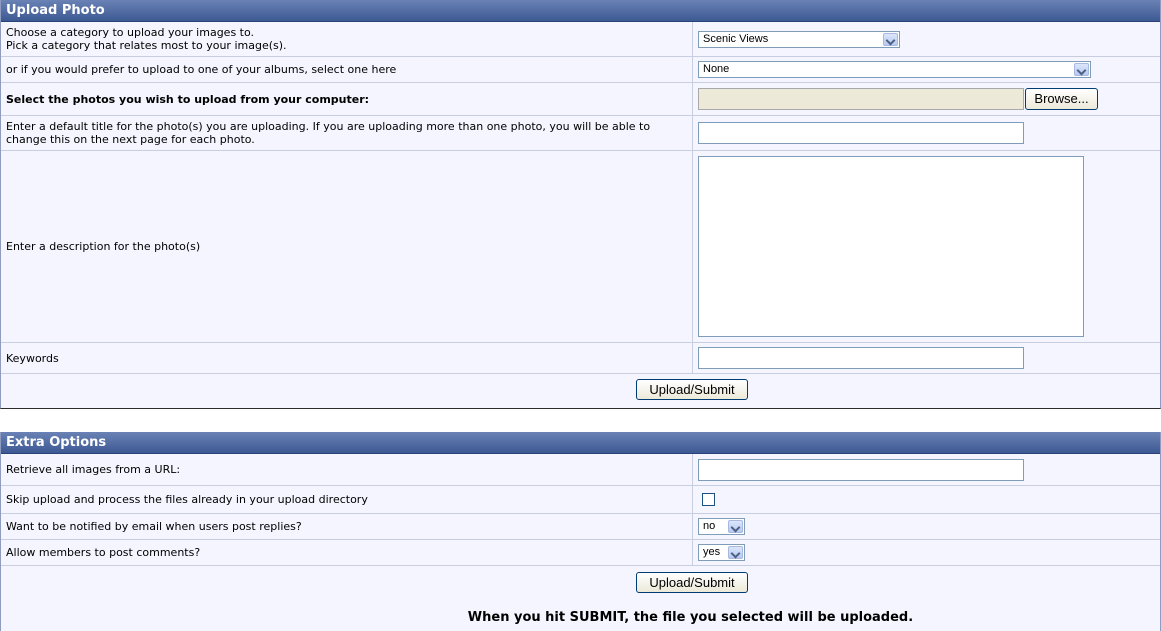 The height and width of the screenshot is (631, 1161). What do you see at coordinates (716, 69) in the screenshot?
I see `album-select-value: None` at bounding box center [716, 69].